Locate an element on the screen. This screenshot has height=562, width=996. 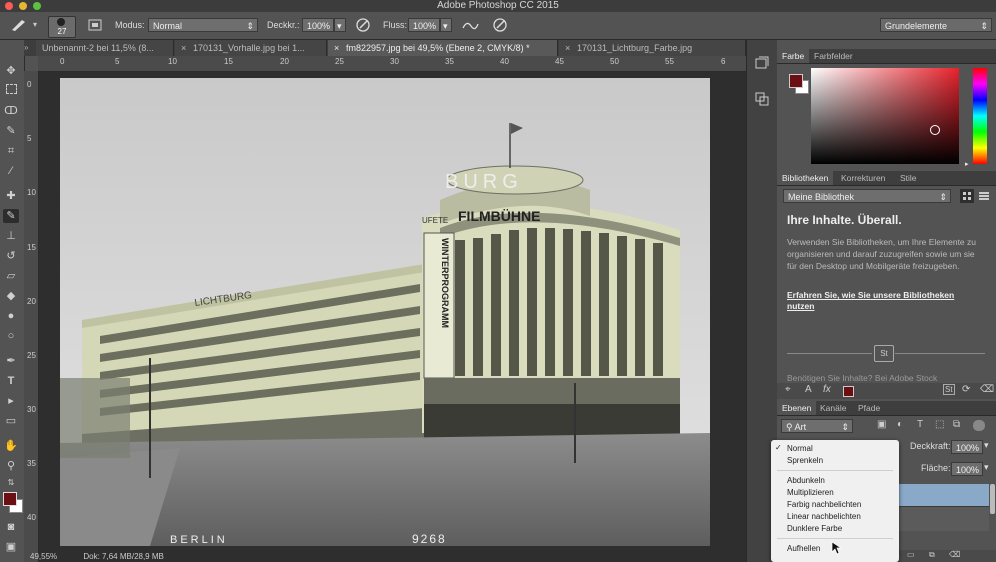
brush-tool-icon: ✎ is located at coordinates (11, 216).